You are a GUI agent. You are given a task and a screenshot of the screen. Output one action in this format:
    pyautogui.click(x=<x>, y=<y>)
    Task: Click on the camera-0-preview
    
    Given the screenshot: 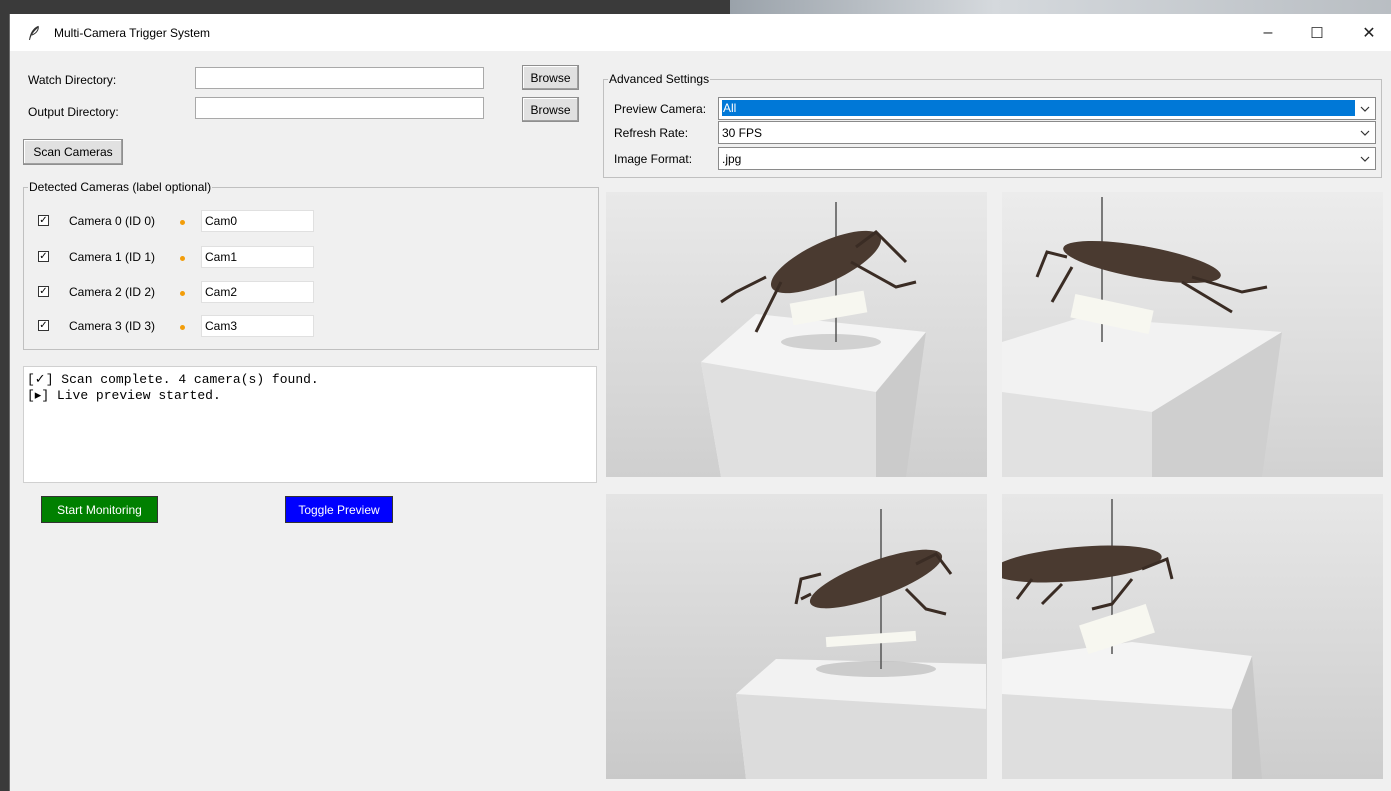 What is the action you would take?
    pyautogui.click(x=796, y=334)
    